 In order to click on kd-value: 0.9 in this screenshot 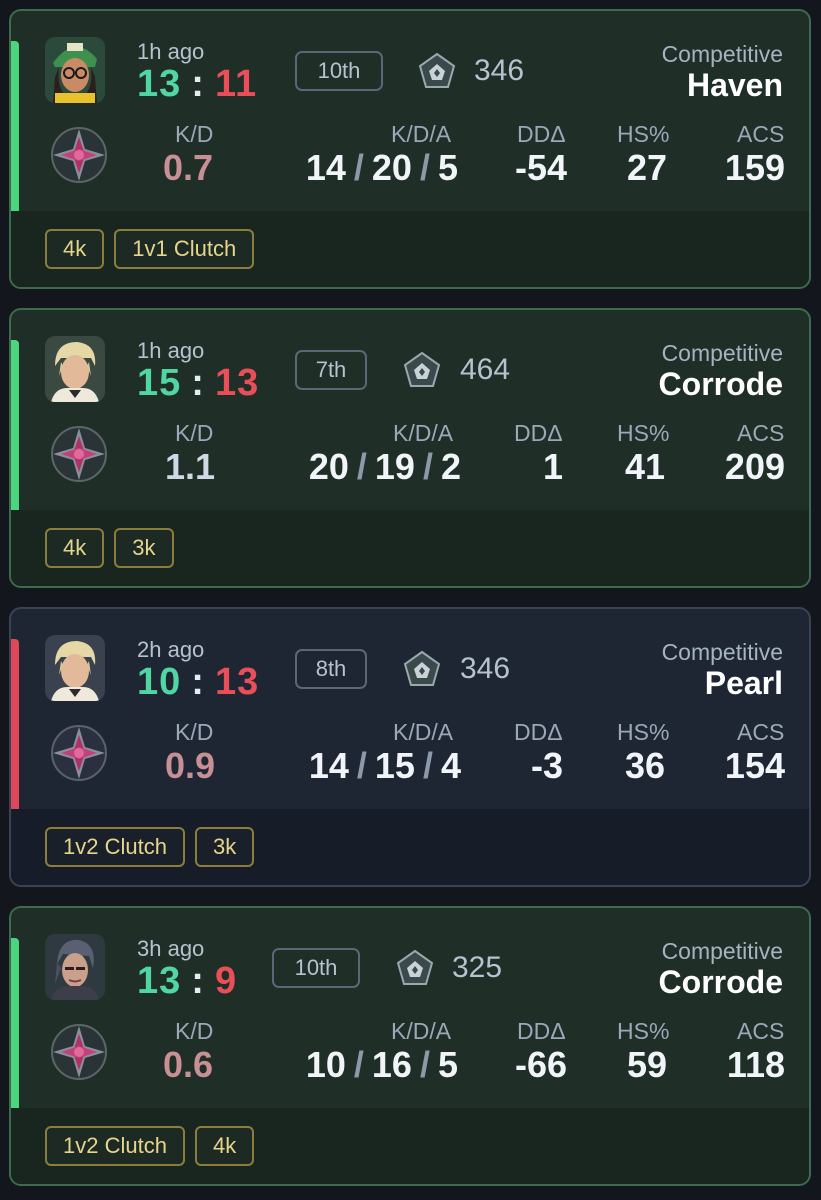, I will do `click(190, 765)`.